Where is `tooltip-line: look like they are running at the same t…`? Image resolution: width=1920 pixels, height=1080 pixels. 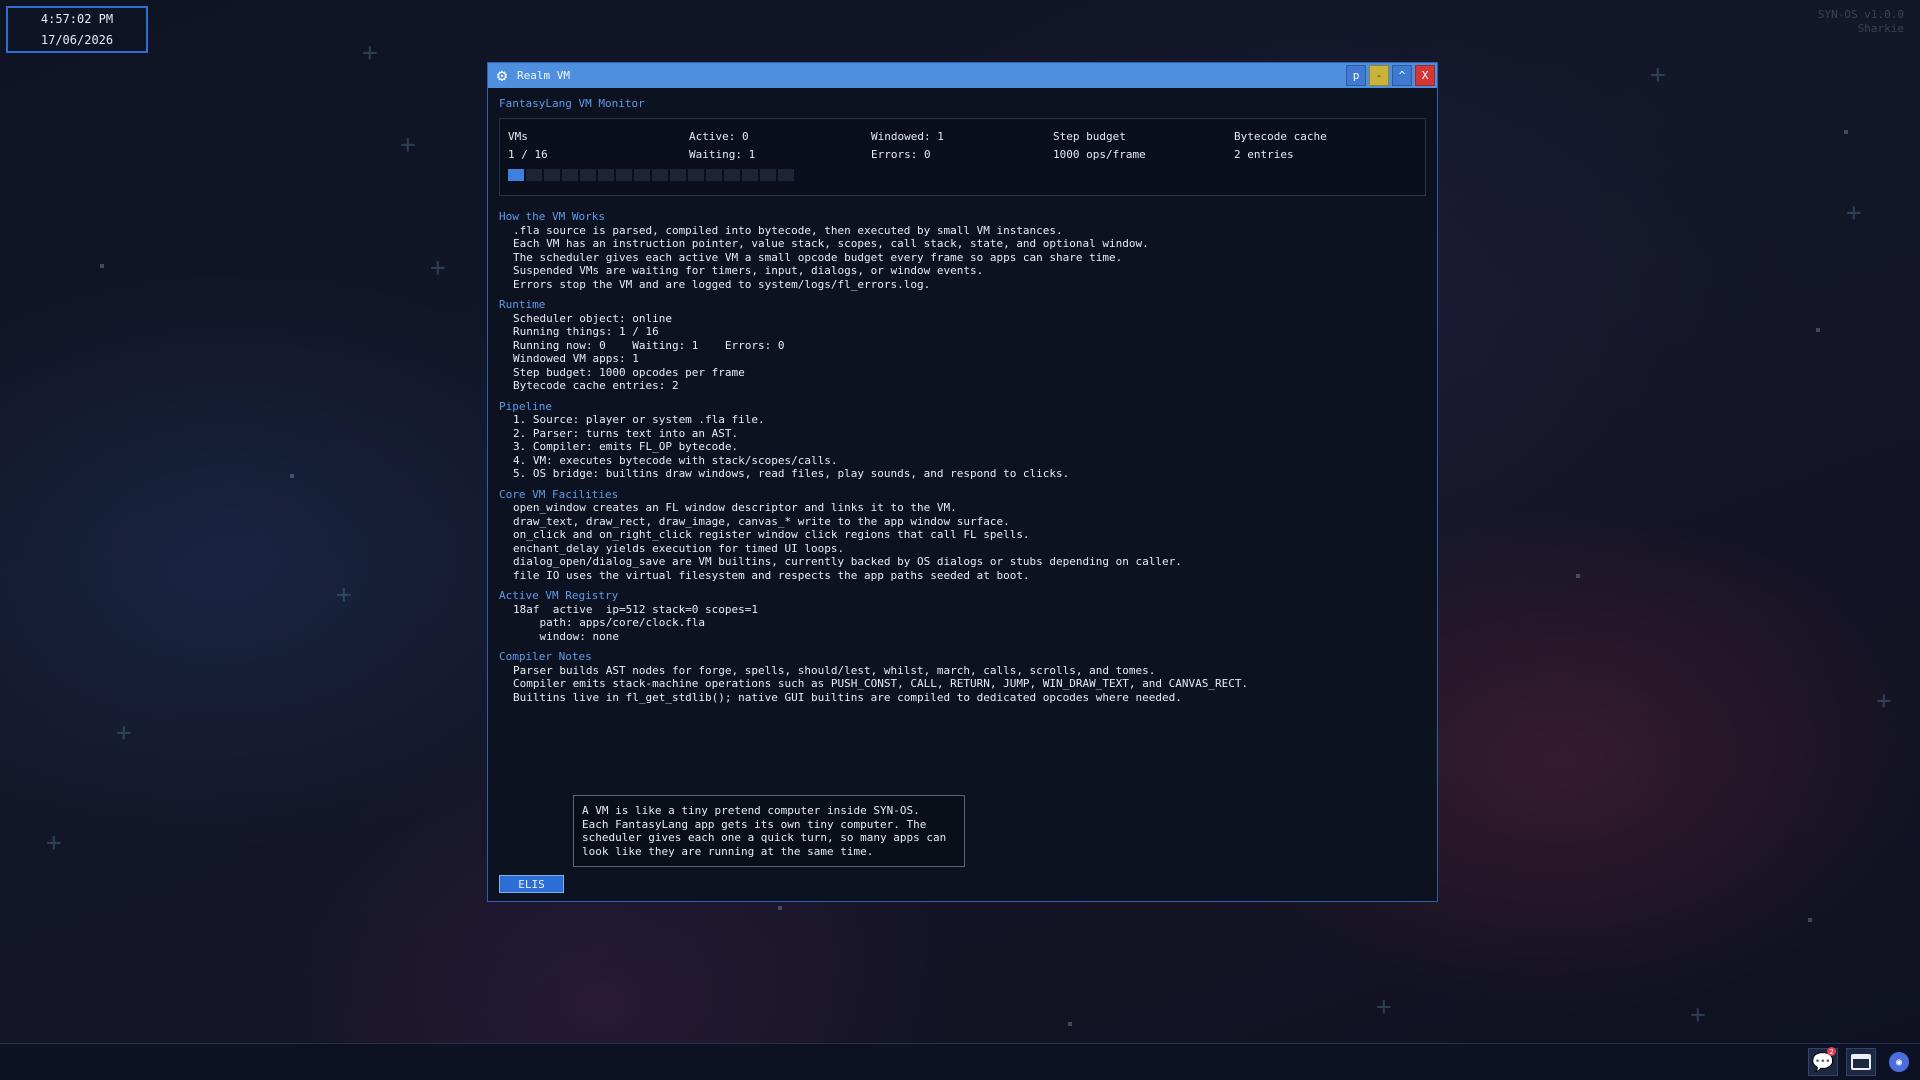 tooltip-line: look like they are running at the same t… is located at coordinates (728, 851).